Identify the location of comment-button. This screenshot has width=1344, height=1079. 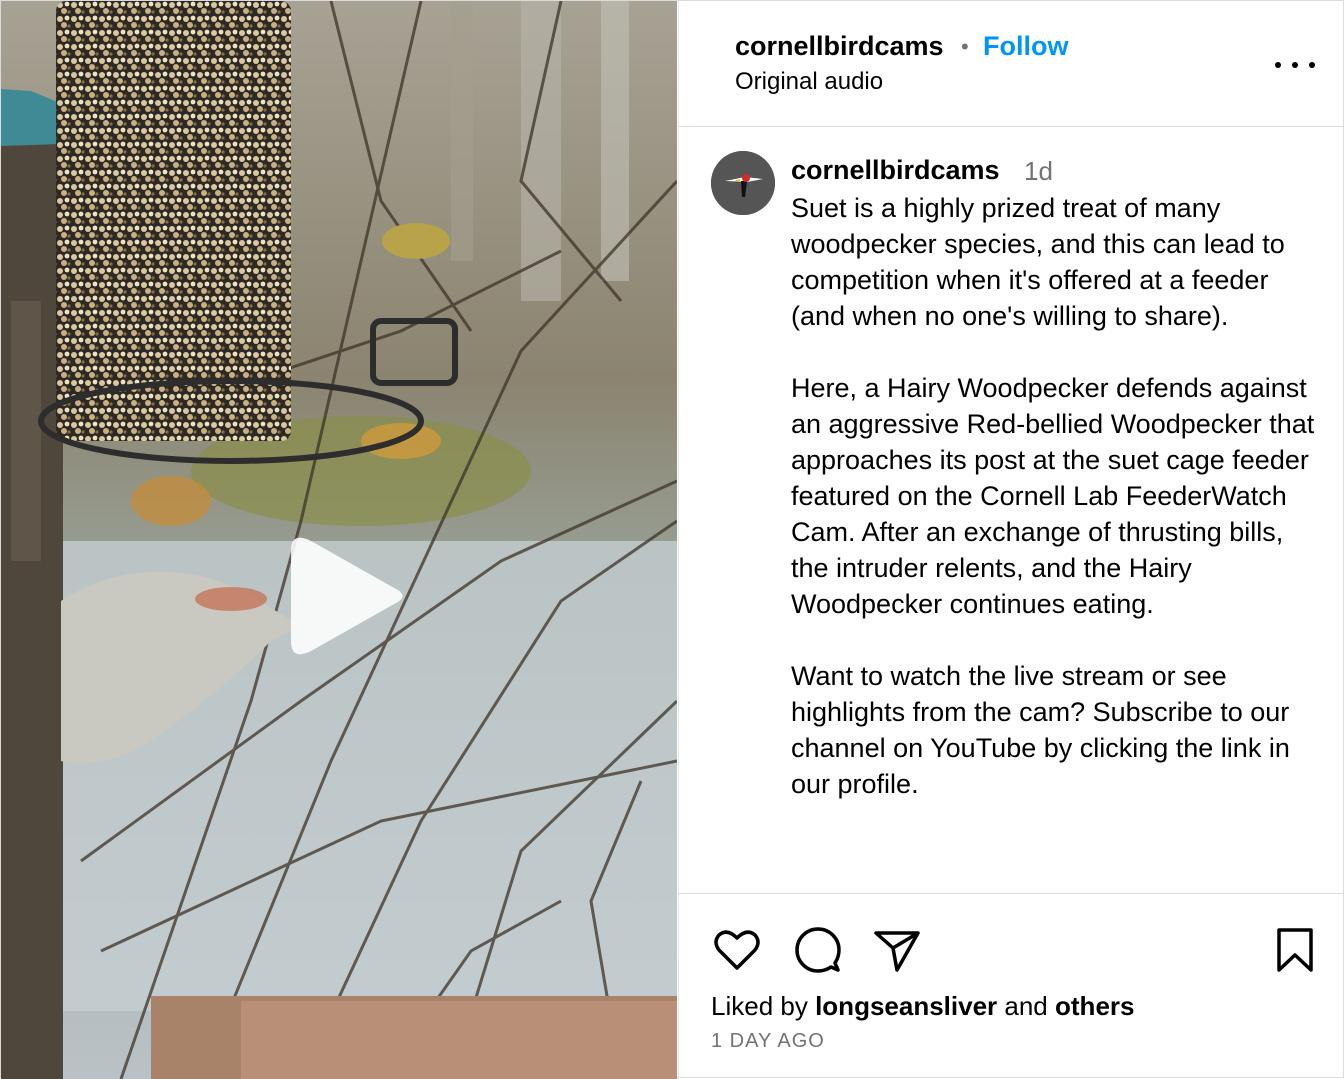
(817, 950).